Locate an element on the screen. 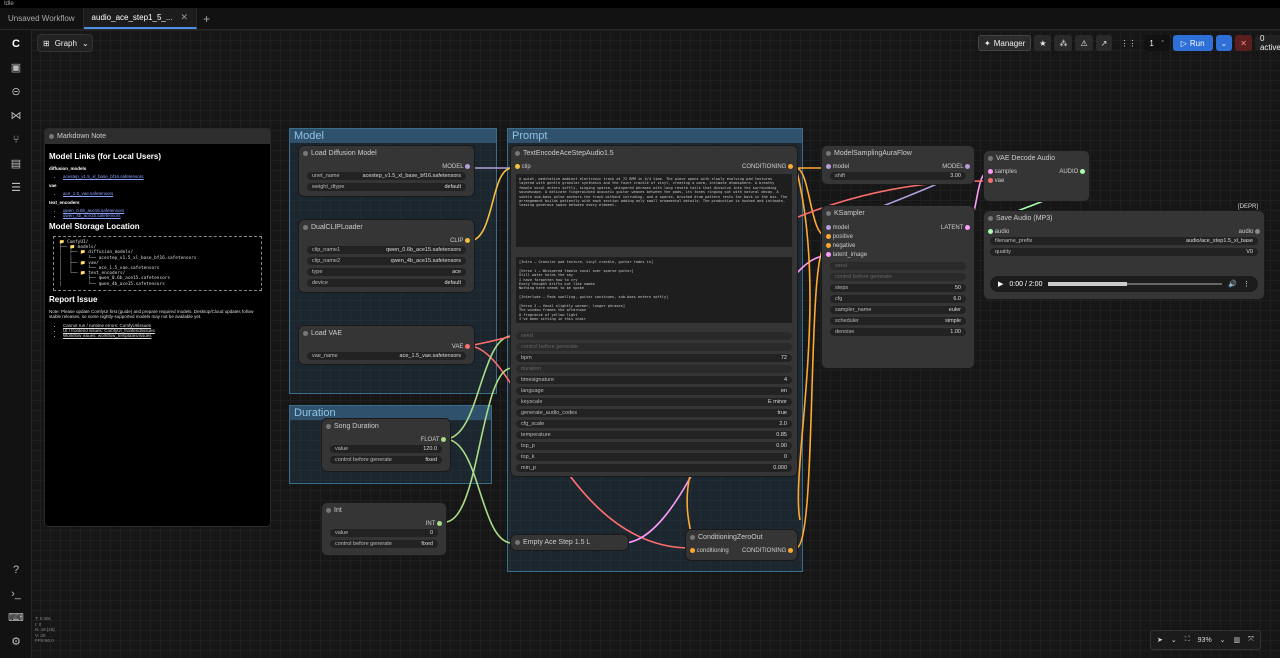 This screenshot has width=1280, height=658. type-widget: type ace is located at coordinates (386, 272).